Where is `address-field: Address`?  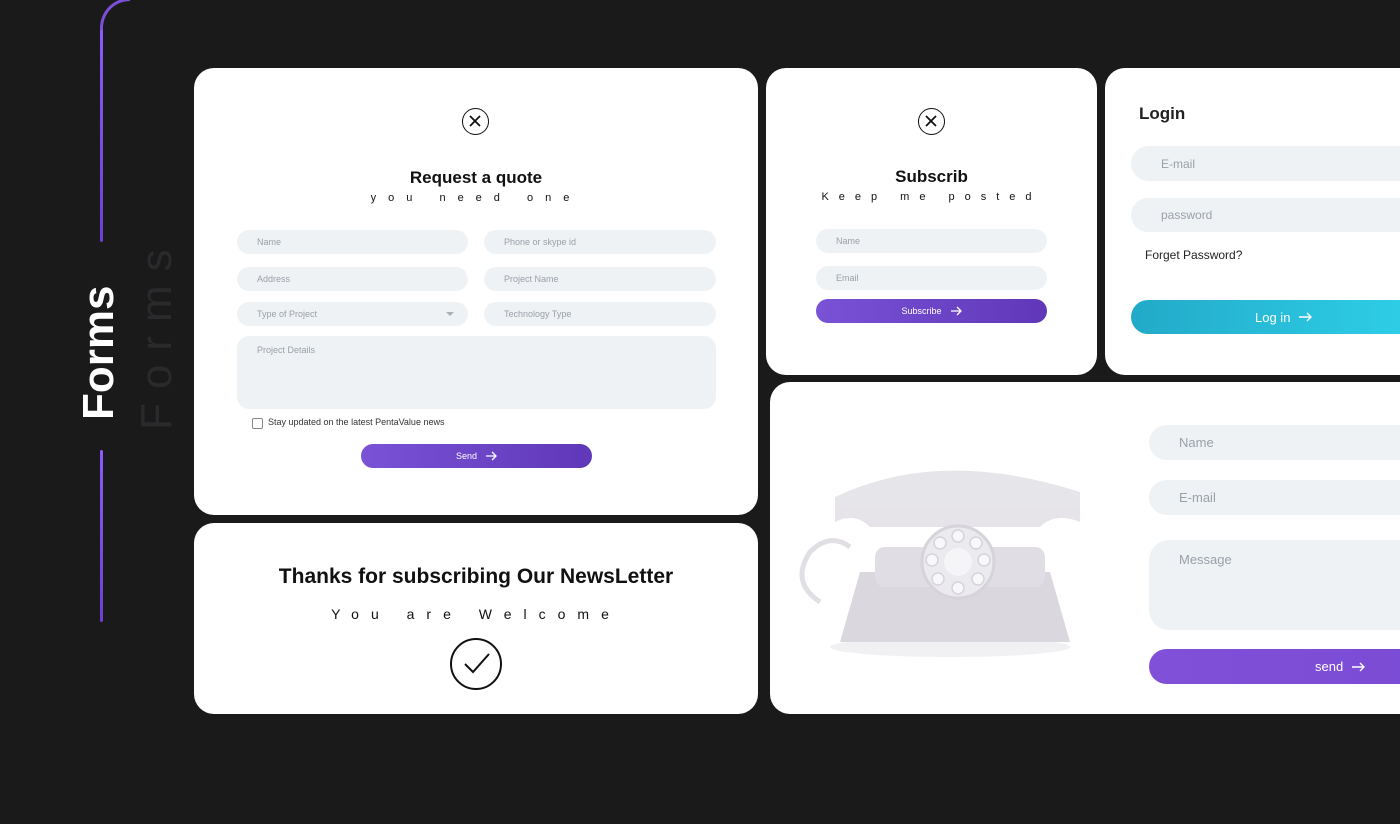
address-field: Address is located at coordinates (352, 279).